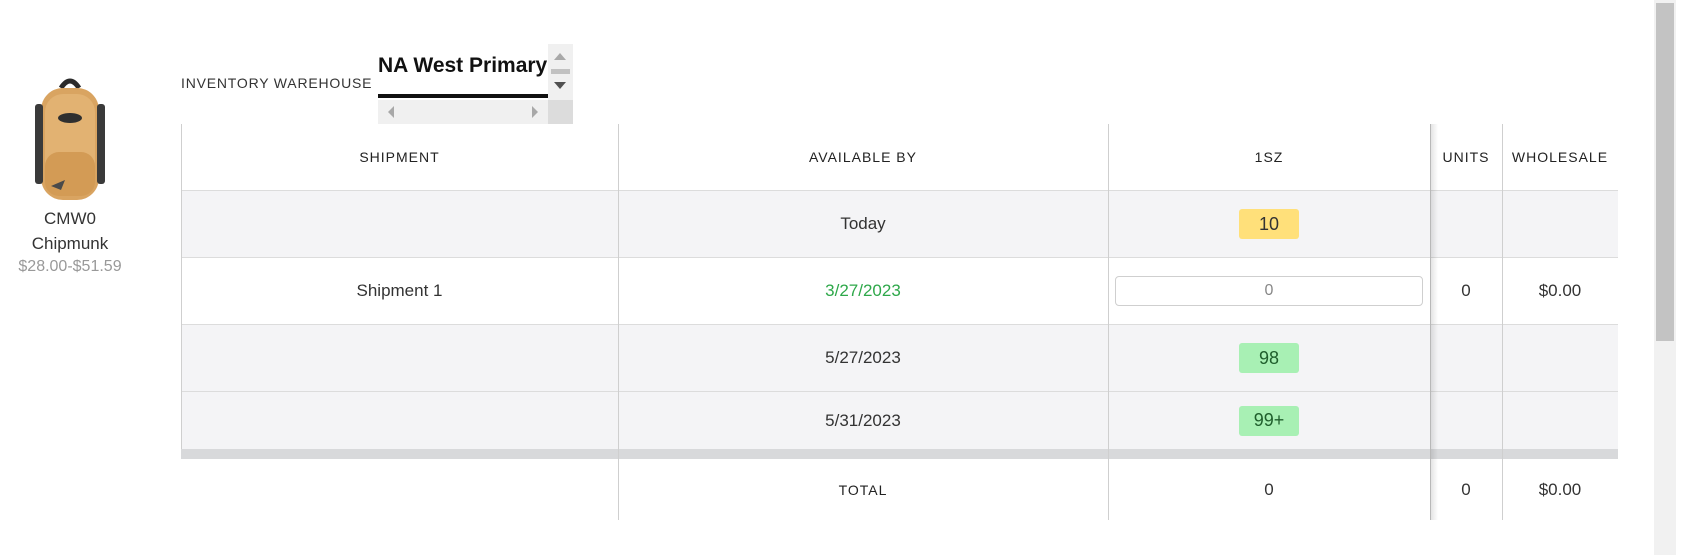  I want to click on page-scrollbar, so click(1665, 277).